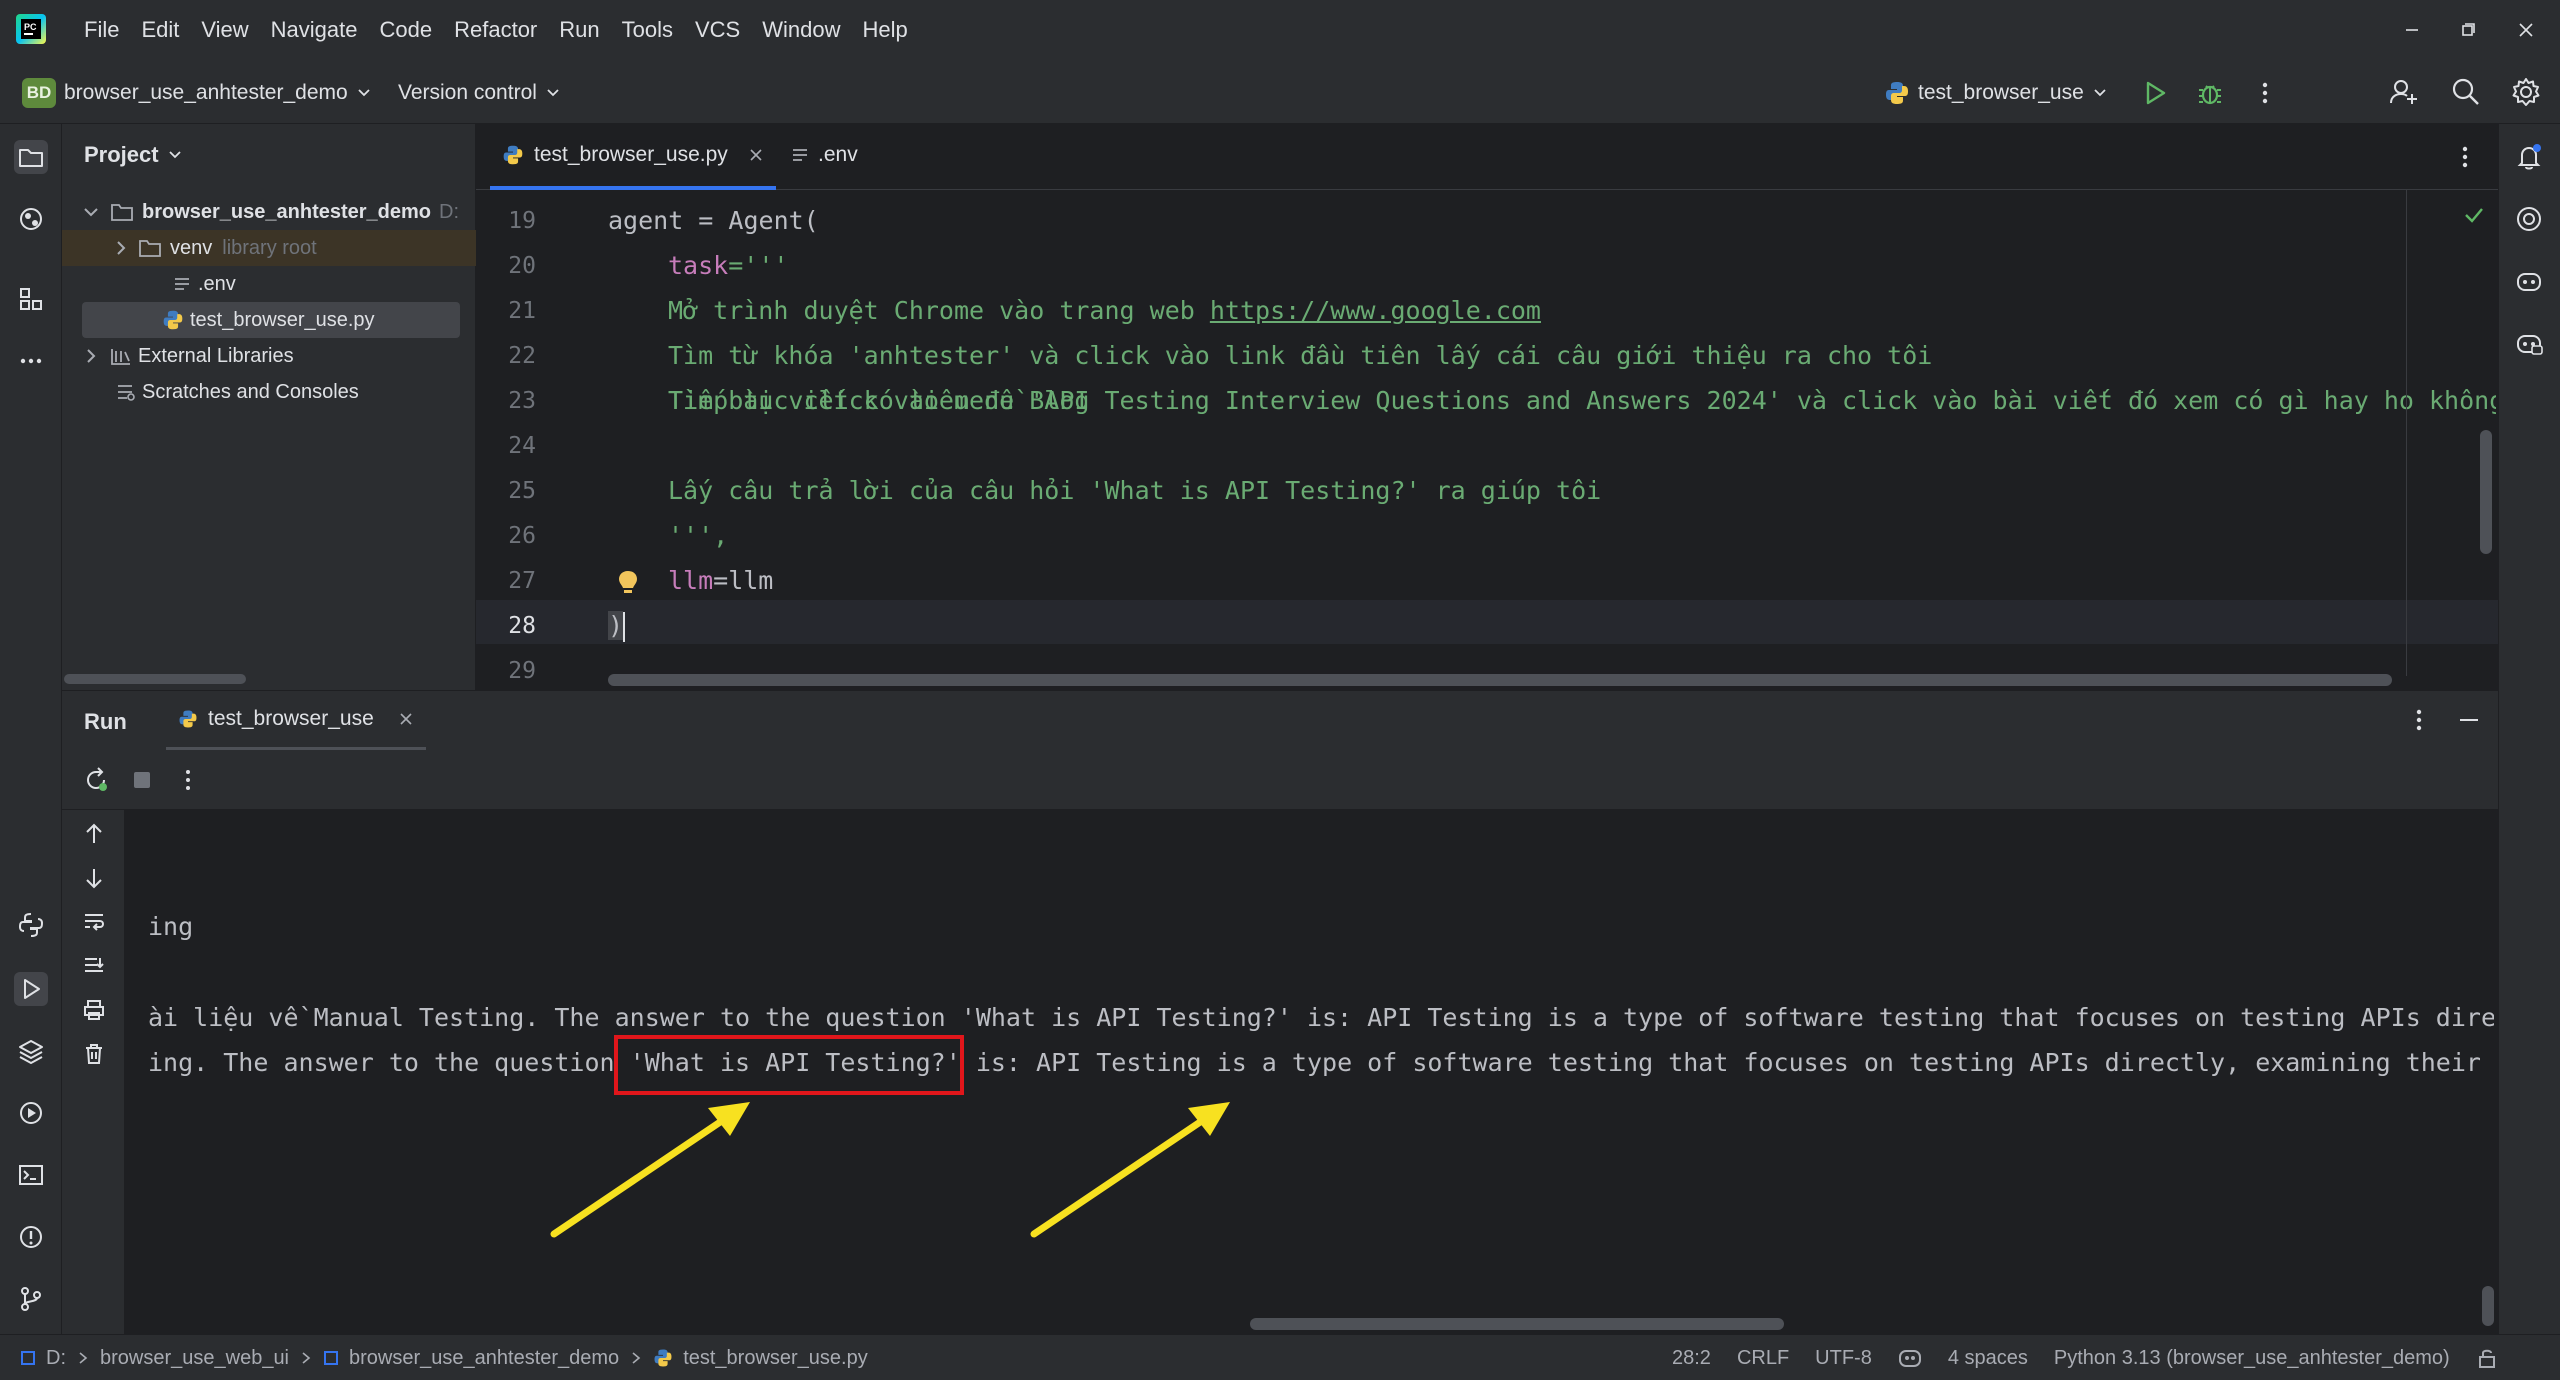 Image resolution: width=2560 pixels, height=1380 pixels. Describe the element at coordinates (31, 1113) in the screenshot. I see `services-icon` at that location.